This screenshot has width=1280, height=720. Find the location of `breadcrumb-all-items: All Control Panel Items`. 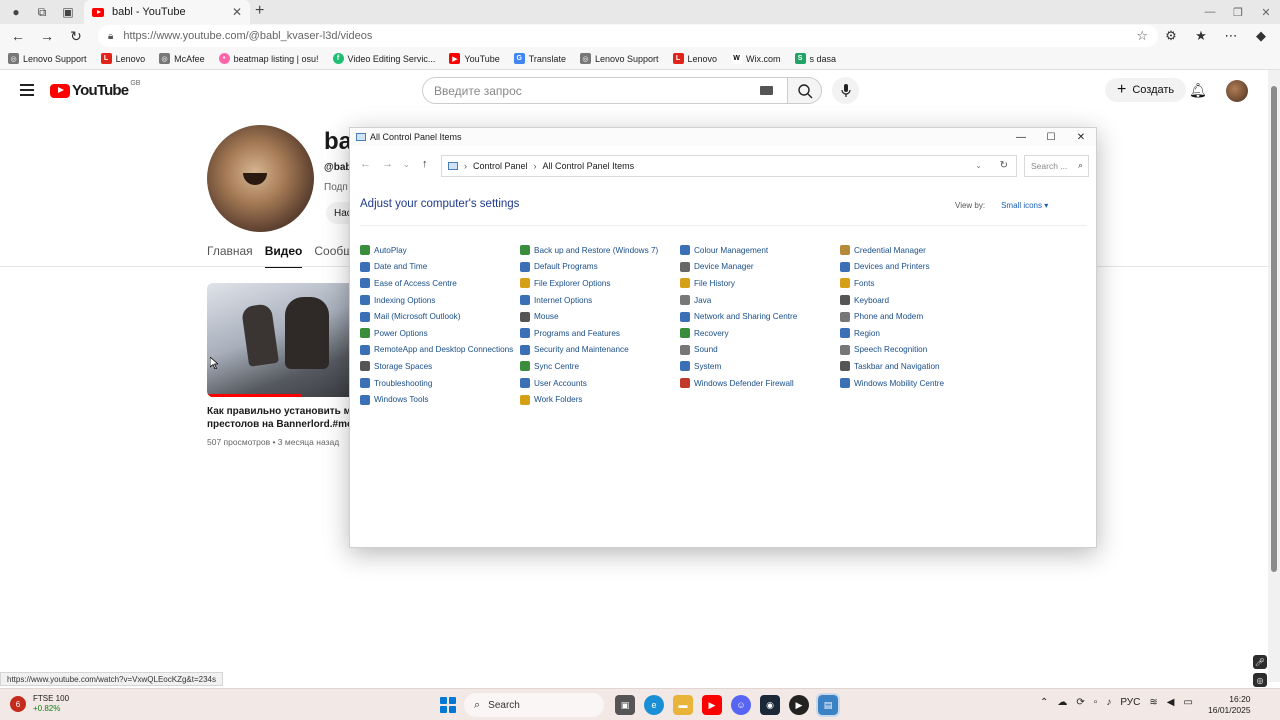

breadcrumb-all-items: All Control Panel Items is located at coordinates (589, 166).